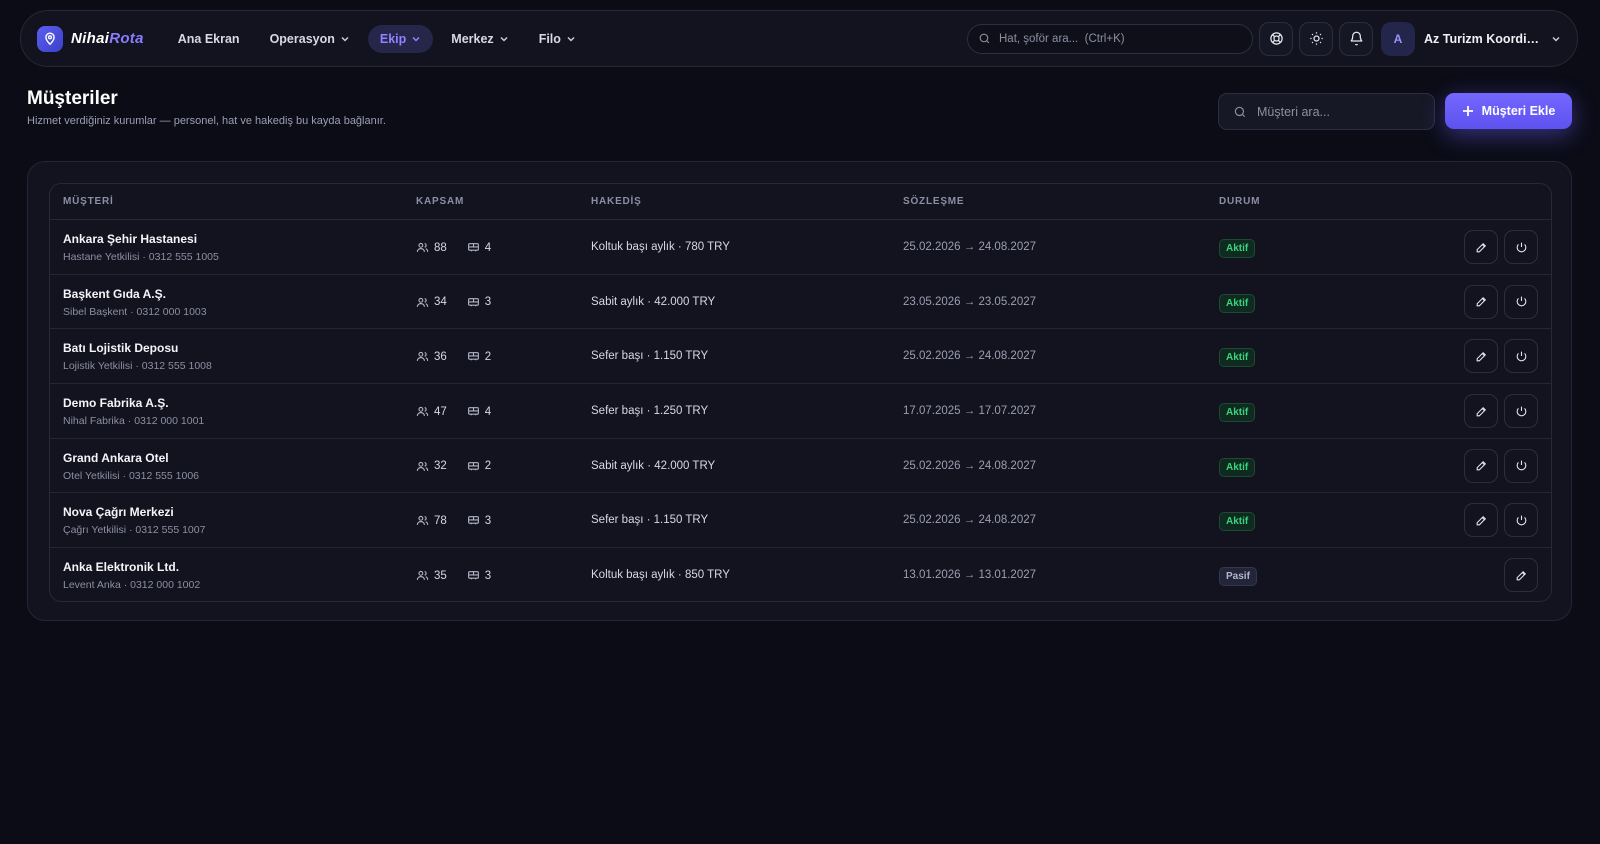  Describe the element at coordinates (453, 520) in the screenshot. I see `customer-scope: 78 3` at that location.